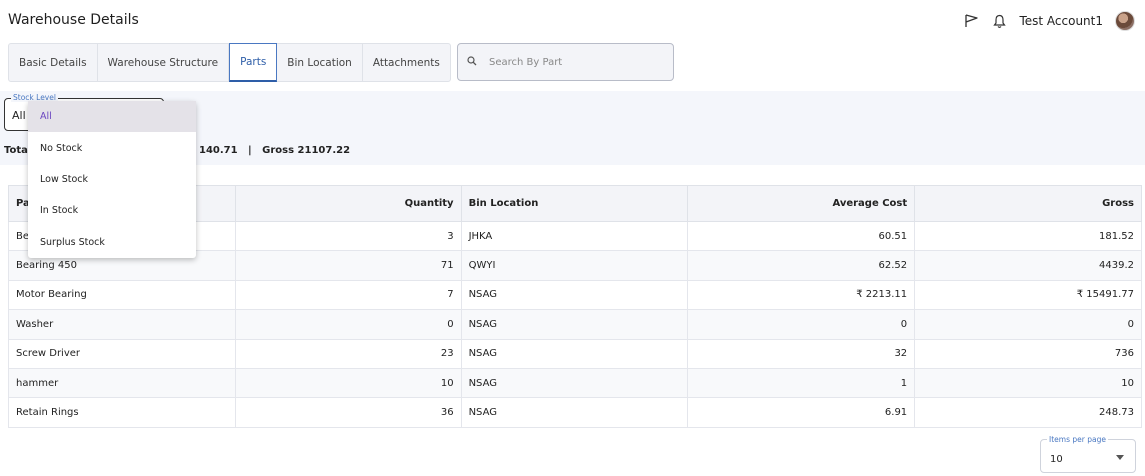 The height and width of the screenshot is (476, 1145). Describe the element at coordinates (1088, 454) in the screenshot. I see `items-per-page-select: Items per page 10` at that location.